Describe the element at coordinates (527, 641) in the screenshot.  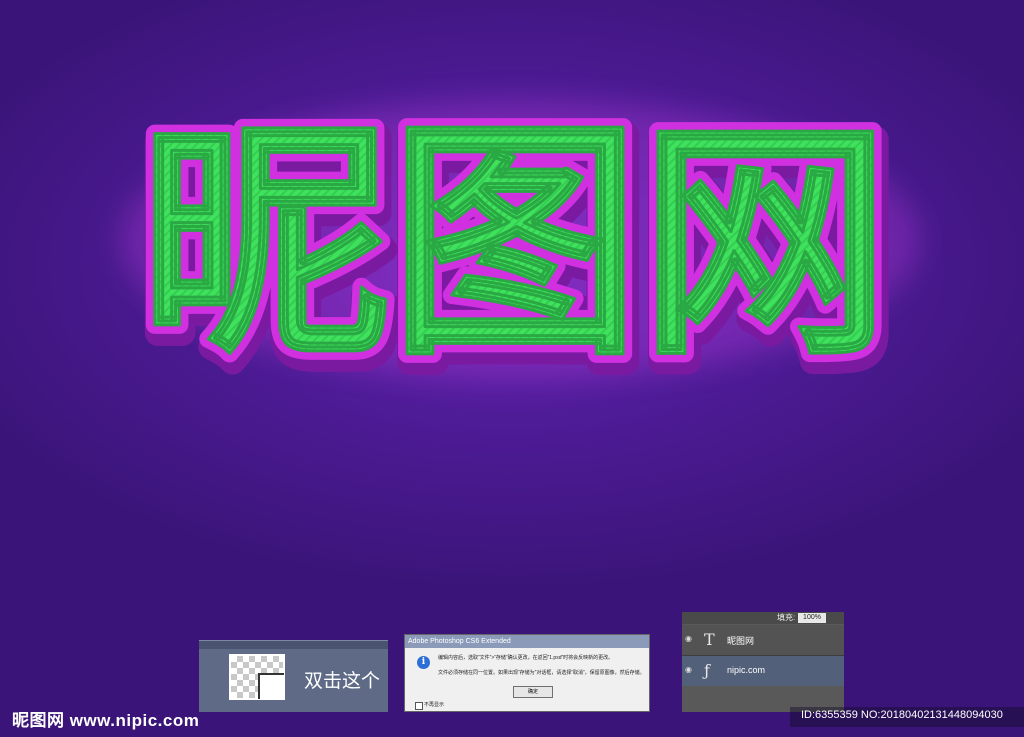
I see `dialog-title: Adobe Photoshop CS6 Extended` at that location.